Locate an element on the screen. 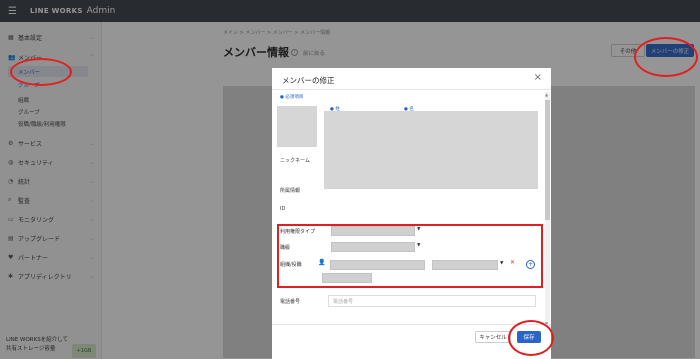  annotation-highlight-box is located at coordinates (410, 256).